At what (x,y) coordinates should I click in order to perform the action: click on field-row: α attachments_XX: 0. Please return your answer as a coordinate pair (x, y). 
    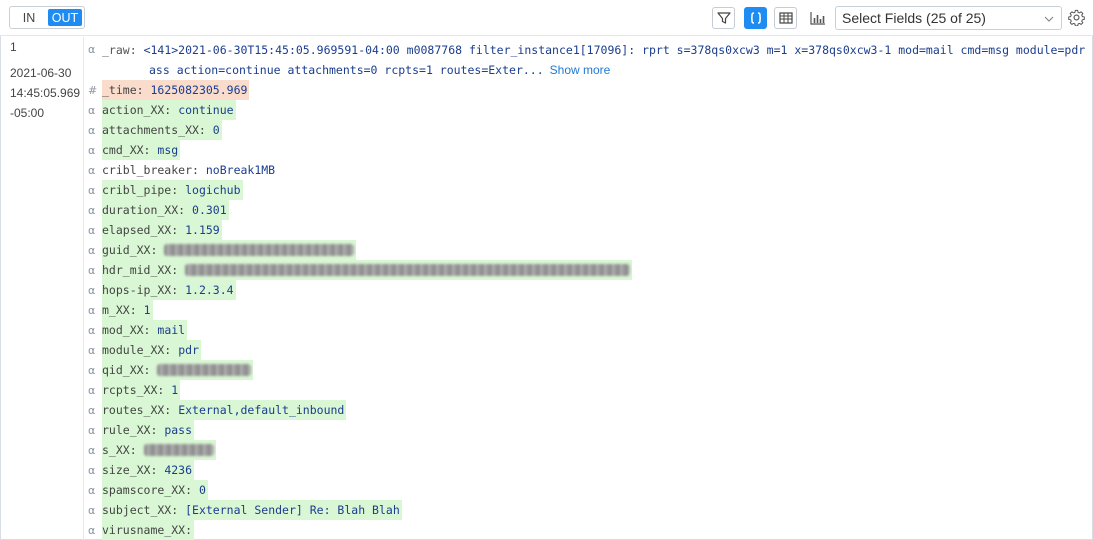
    Looking at the image, I should click on (155, 130).